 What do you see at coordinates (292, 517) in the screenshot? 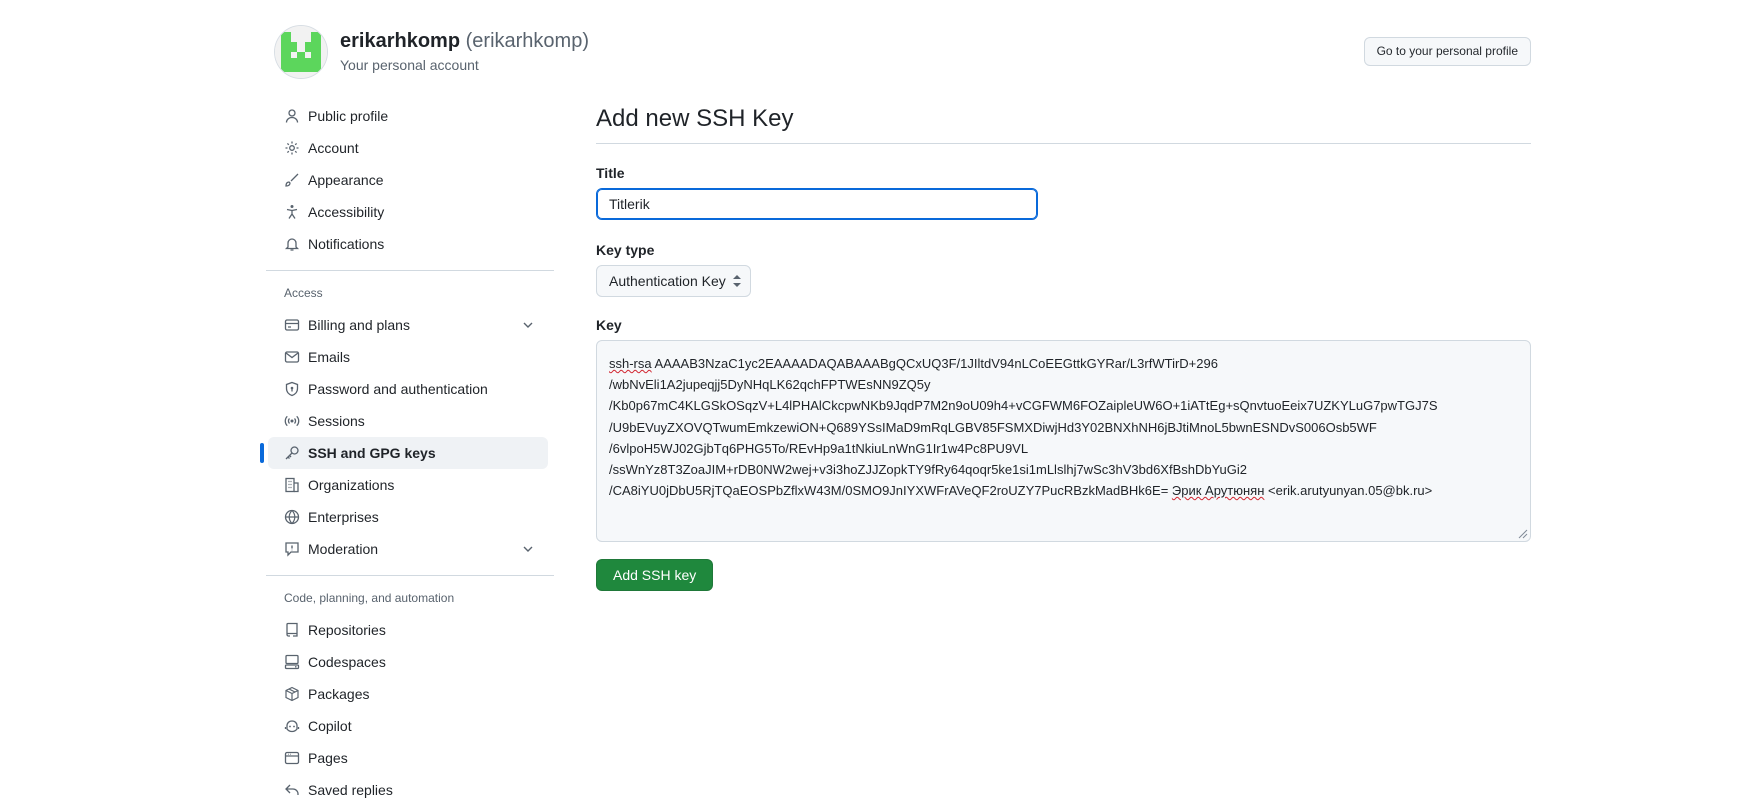
I see `globe-icon` at bounding box center [292, 517].